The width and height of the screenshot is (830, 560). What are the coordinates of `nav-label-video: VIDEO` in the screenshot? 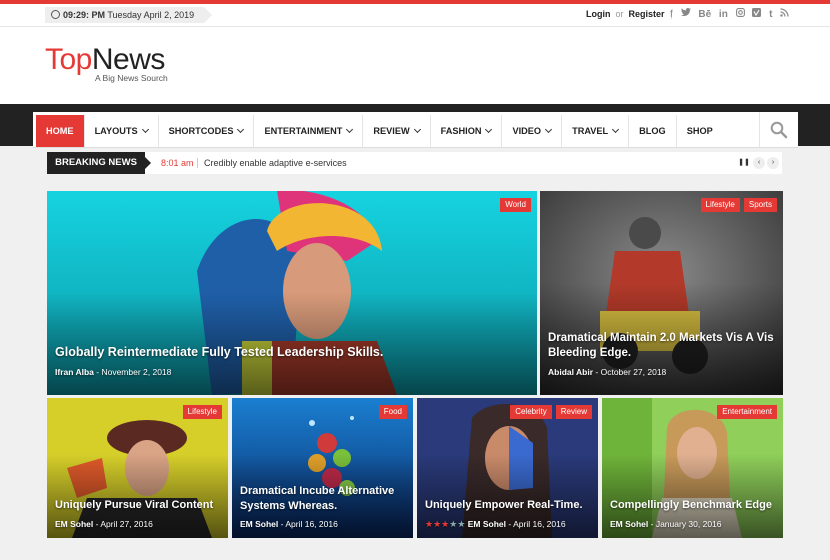 It's located at (527, 131).